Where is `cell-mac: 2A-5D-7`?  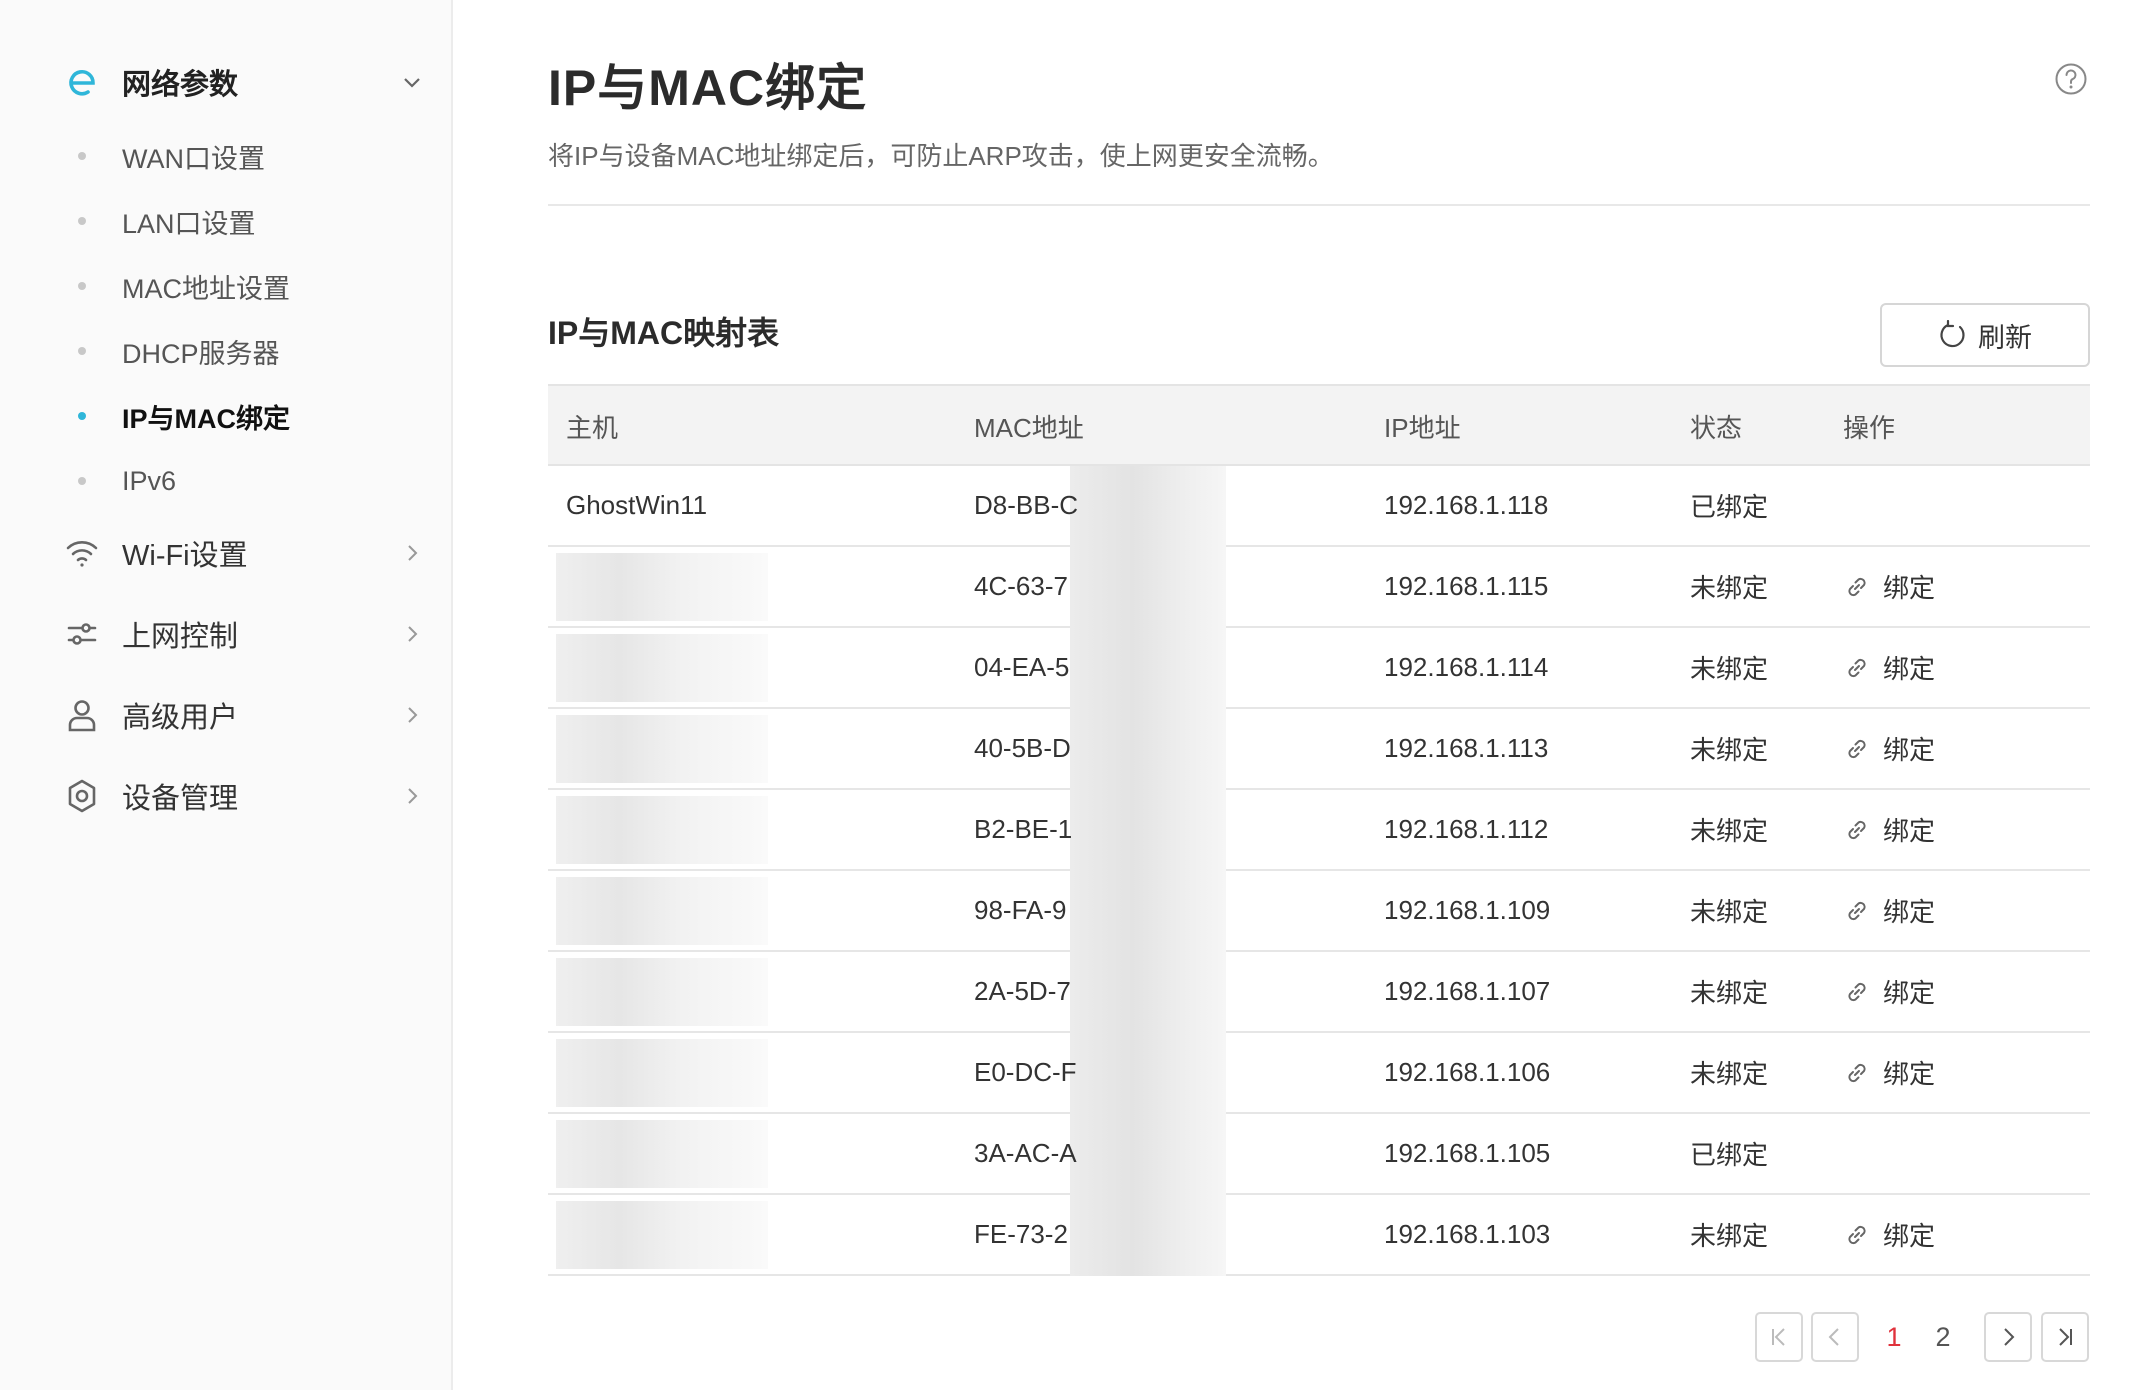 cell-mac: 2A-5D-7 is located at coordinates (1022, 991).